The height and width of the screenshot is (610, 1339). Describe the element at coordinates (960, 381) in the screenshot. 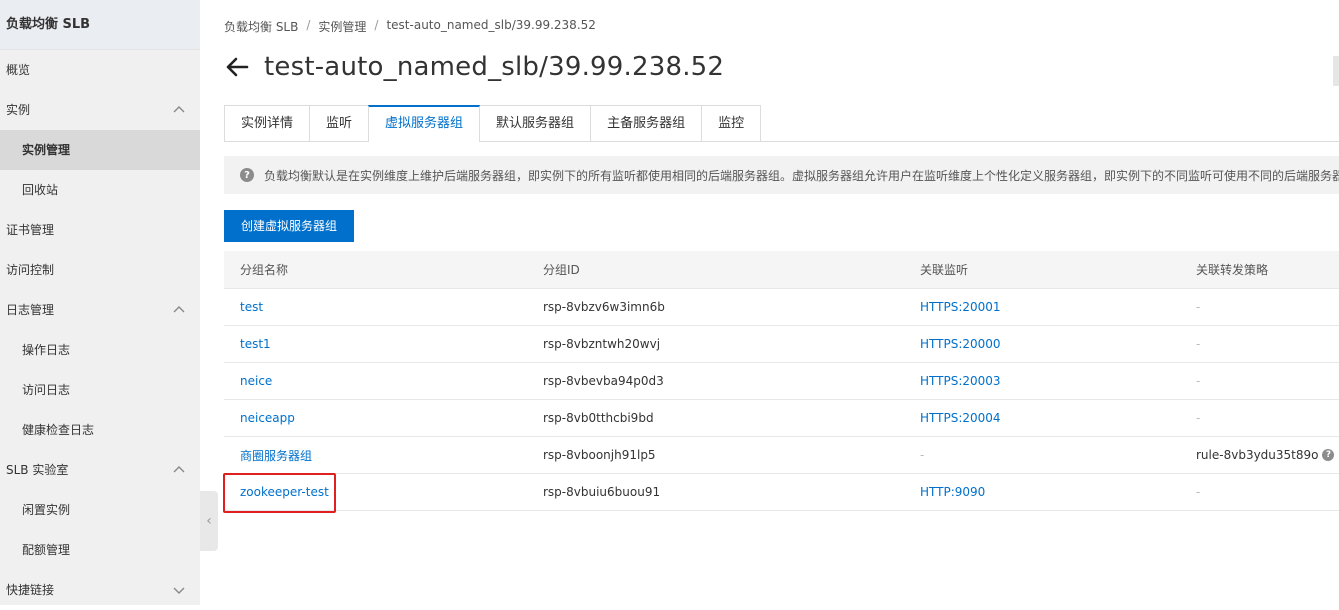

I see `listener-link: HTTPS:20003` at that location.